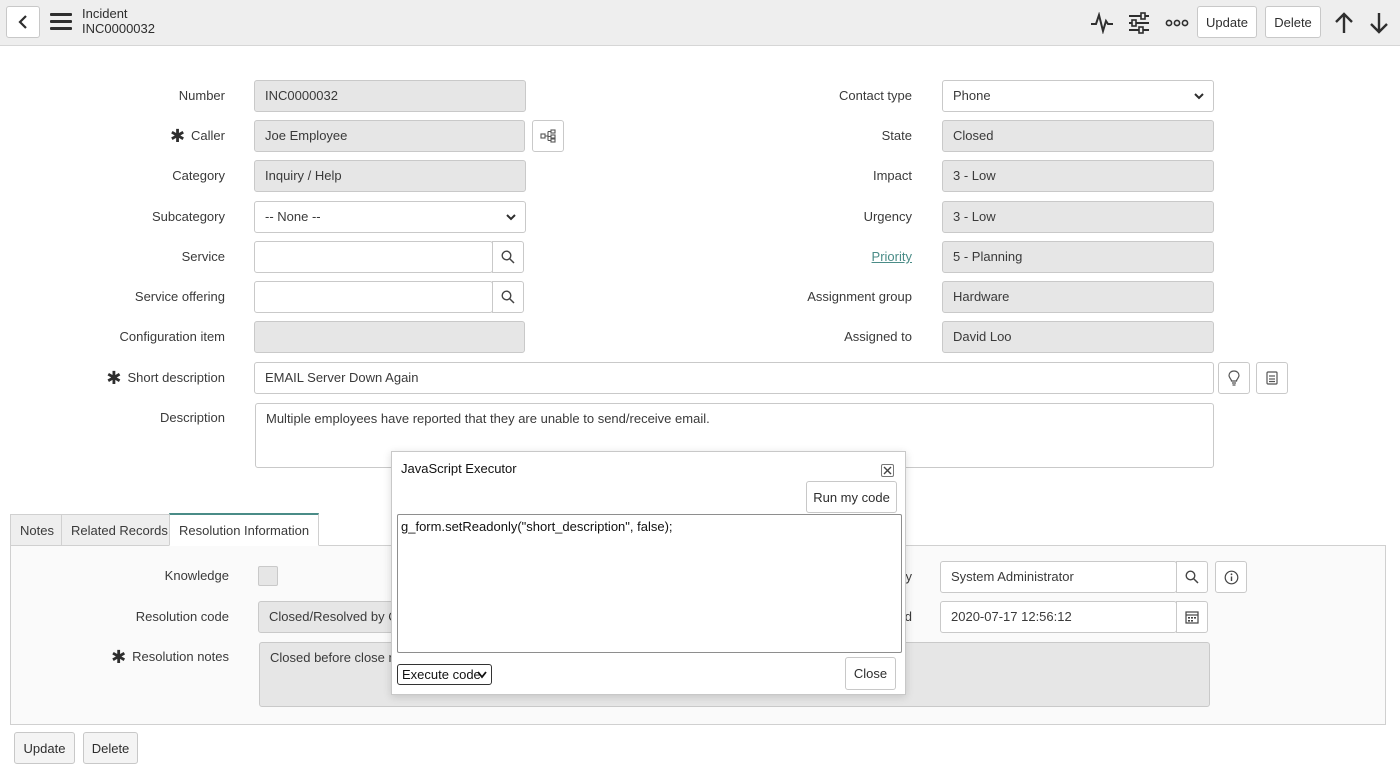 The height and width of the screenshot is (764, 1400). I want to click on service-offering-label: Service offering, so click(179, 296).